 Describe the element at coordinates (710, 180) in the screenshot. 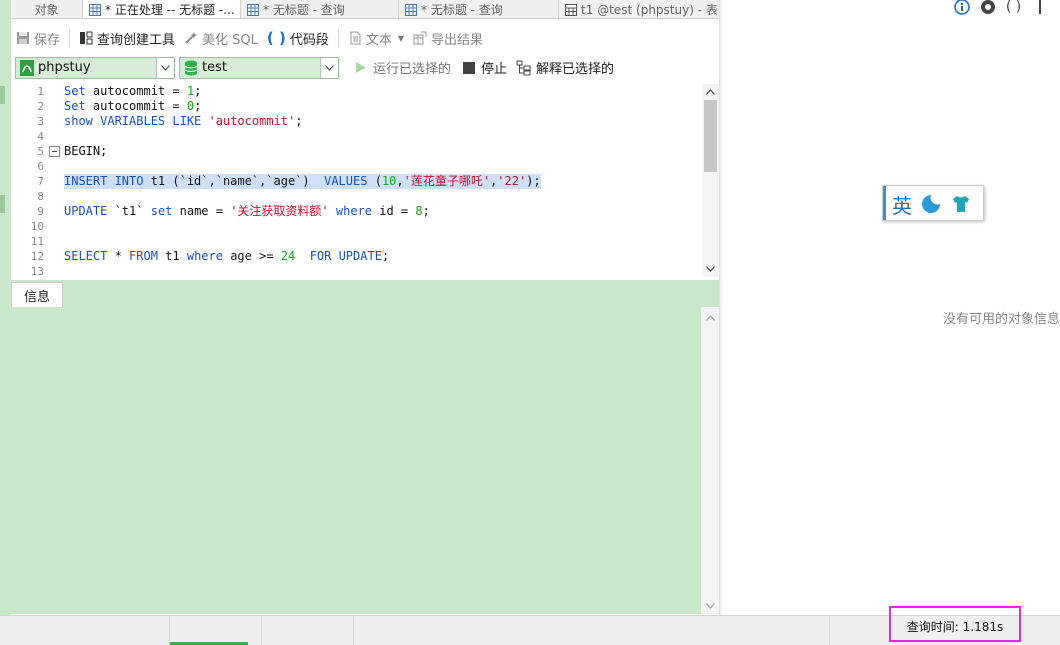

I see `editor-scrollbar` at that location.